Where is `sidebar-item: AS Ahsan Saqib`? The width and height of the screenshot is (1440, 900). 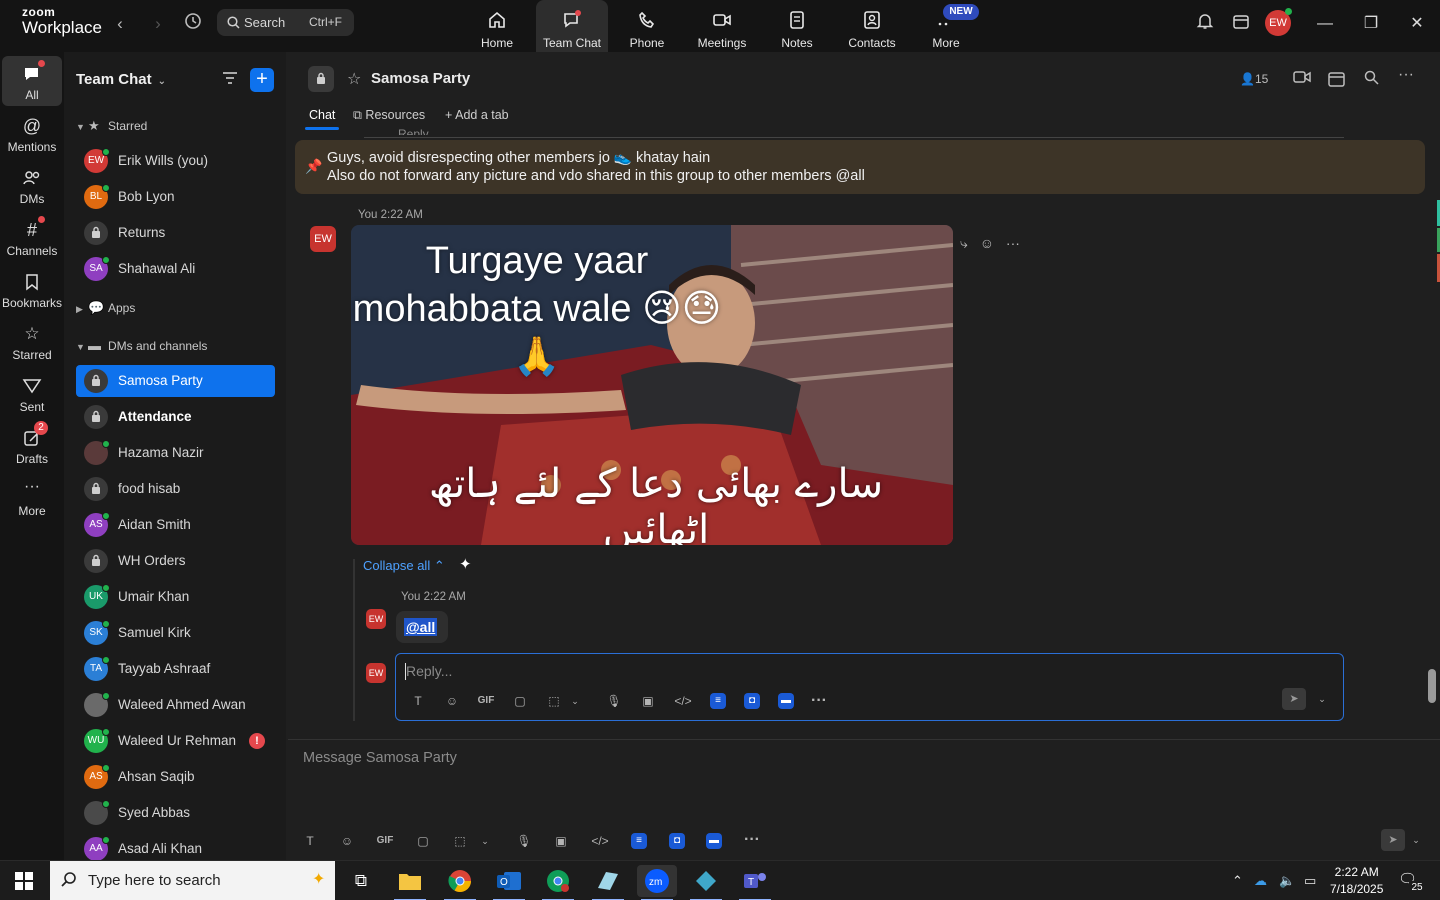 sidebar-item: AS Ahsan Saqib is located at coordinates (175, 777).